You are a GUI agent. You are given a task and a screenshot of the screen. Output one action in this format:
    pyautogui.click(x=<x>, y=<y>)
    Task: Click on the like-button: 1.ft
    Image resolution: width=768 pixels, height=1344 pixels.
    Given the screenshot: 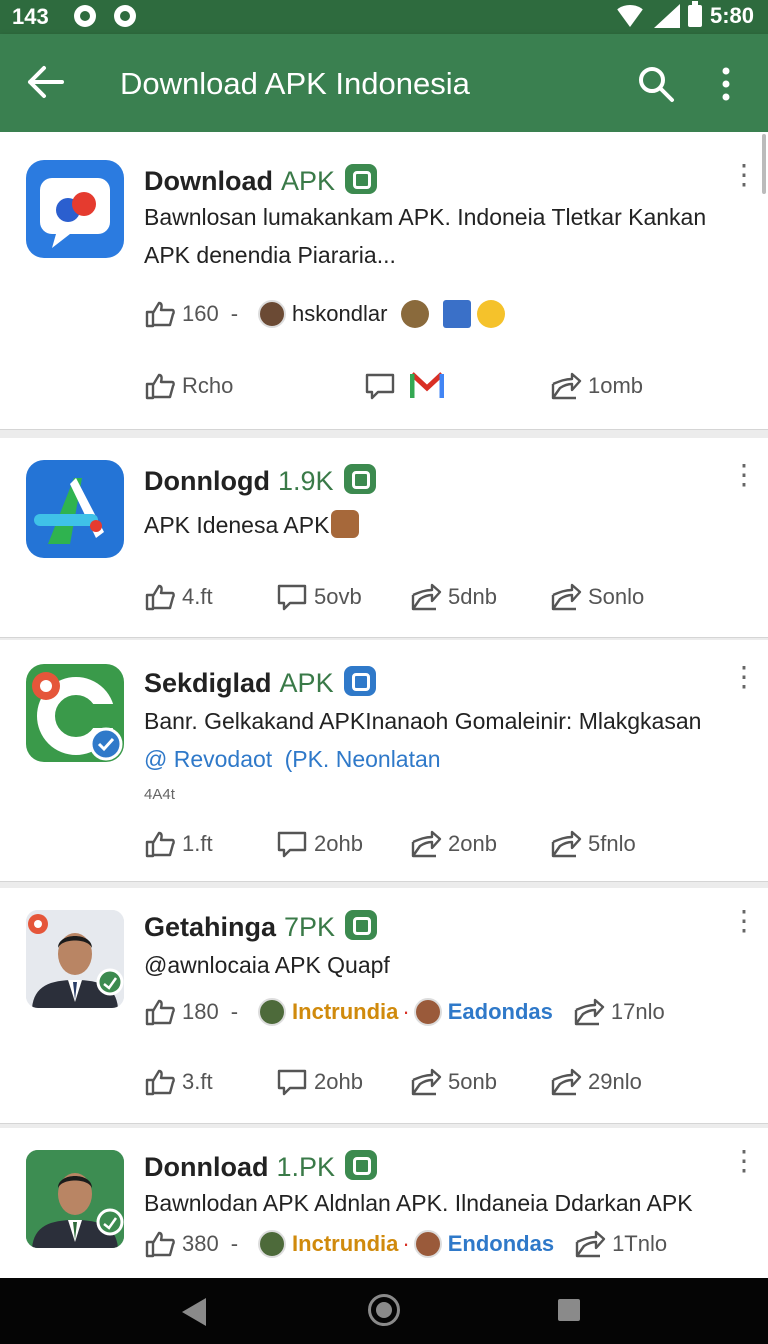 What is the action you would take?
    pyautogui.click(x=178, y=844)
    